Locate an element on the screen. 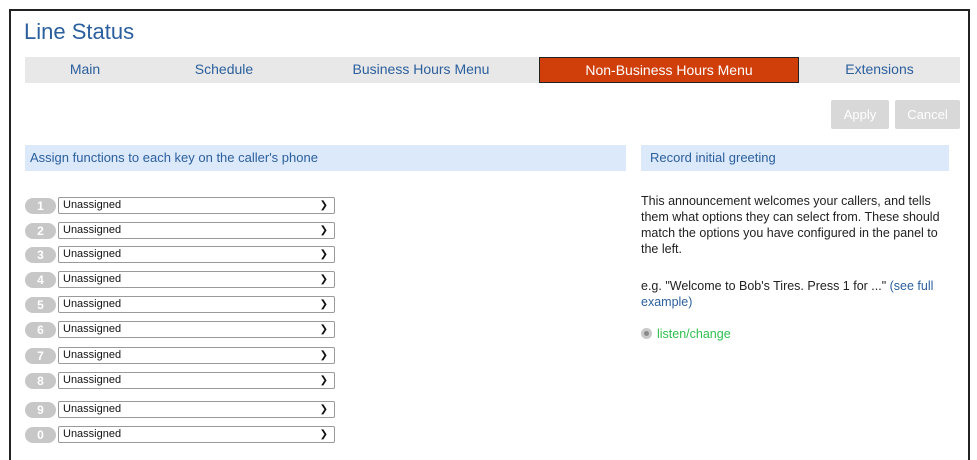 Image resolution: width=977 pixels, height=460 pixels. key-row-9: 9 Unassigned ❯ is located at coordinates (180, 411).